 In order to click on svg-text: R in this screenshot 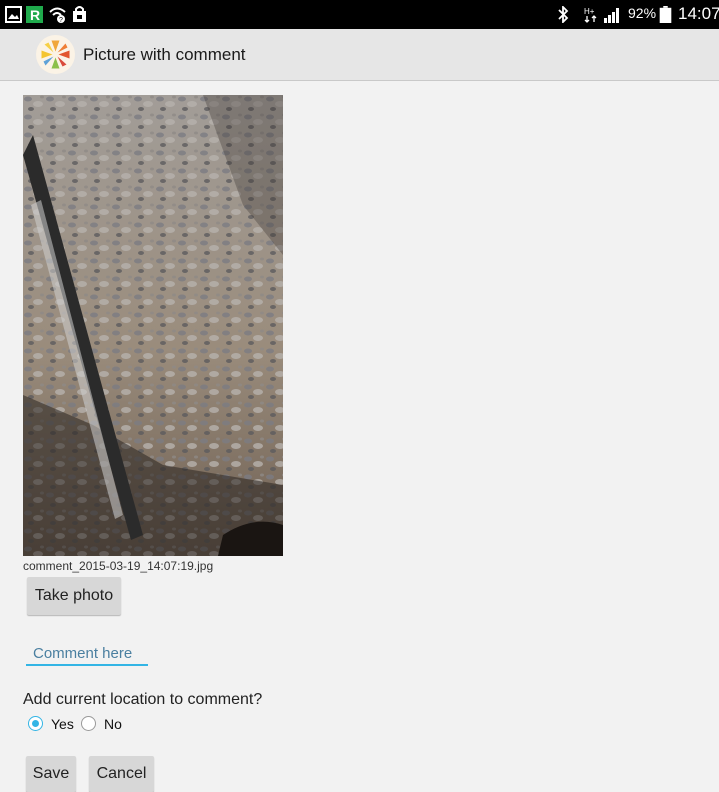, I will do `click(35, 15)`.